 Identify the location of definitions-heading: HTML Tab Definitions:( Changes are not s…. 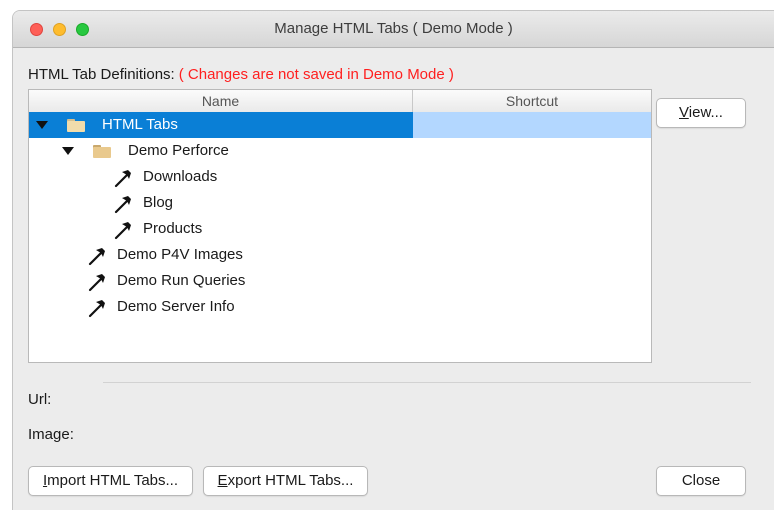
(241, 74).